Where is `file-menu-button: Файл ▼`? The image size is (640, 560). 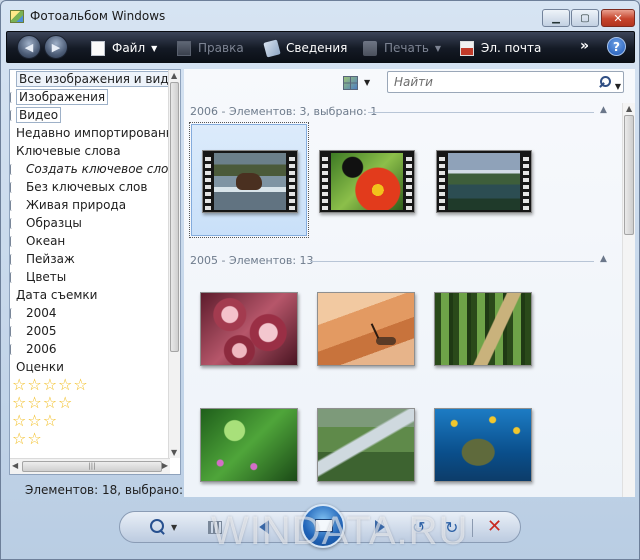 file-menu-button: Файл ▼ is located at coordinates (124, 48).